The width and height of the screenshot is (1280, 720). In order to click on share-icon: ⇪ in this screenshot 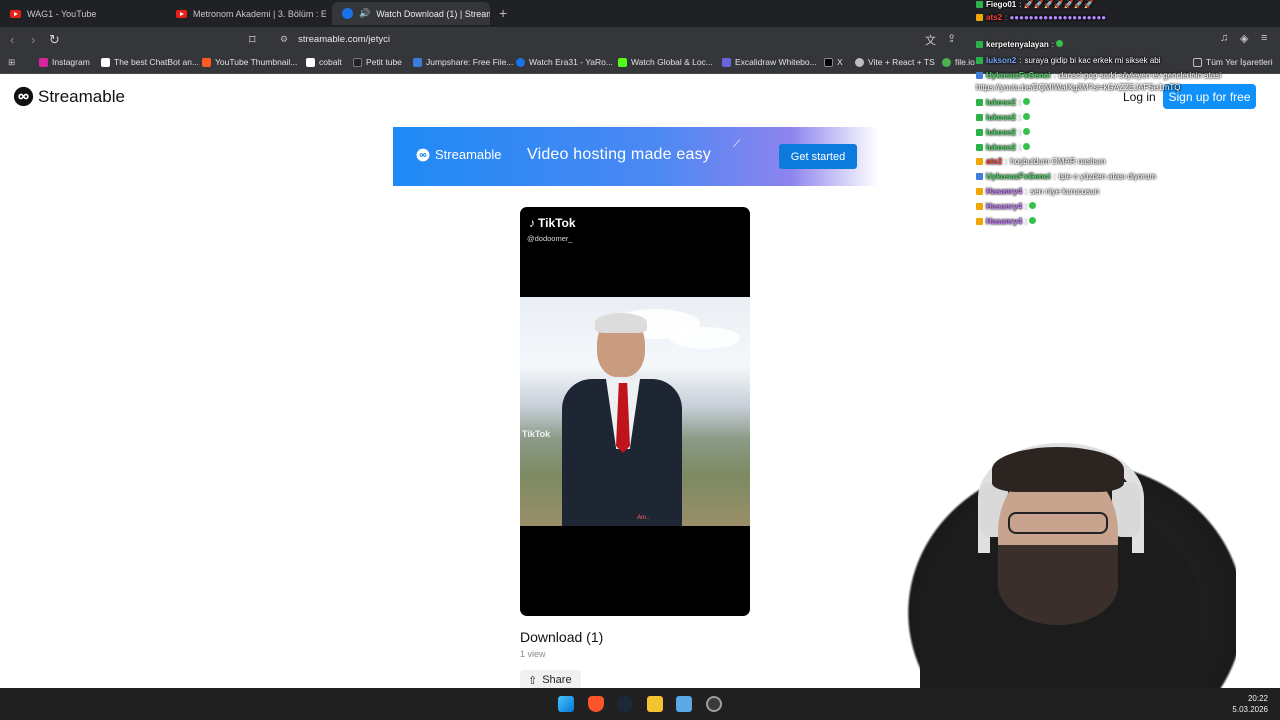, I will do `click(951, 38)`.